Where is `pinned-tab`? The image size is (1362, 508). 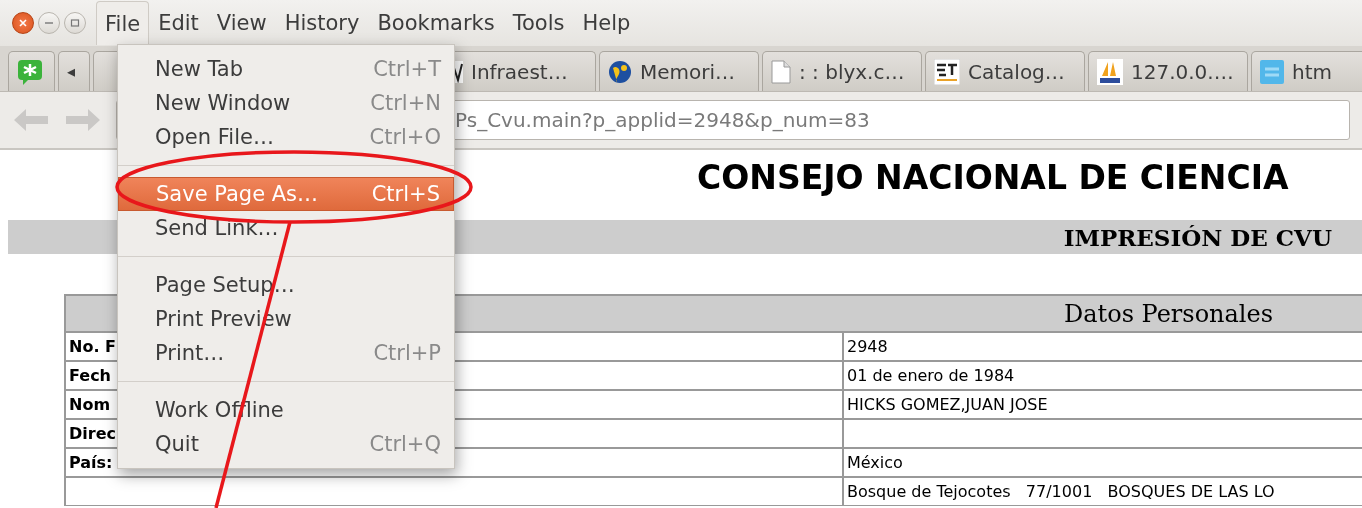 pinned-tab is located at coordinates (31, 71).